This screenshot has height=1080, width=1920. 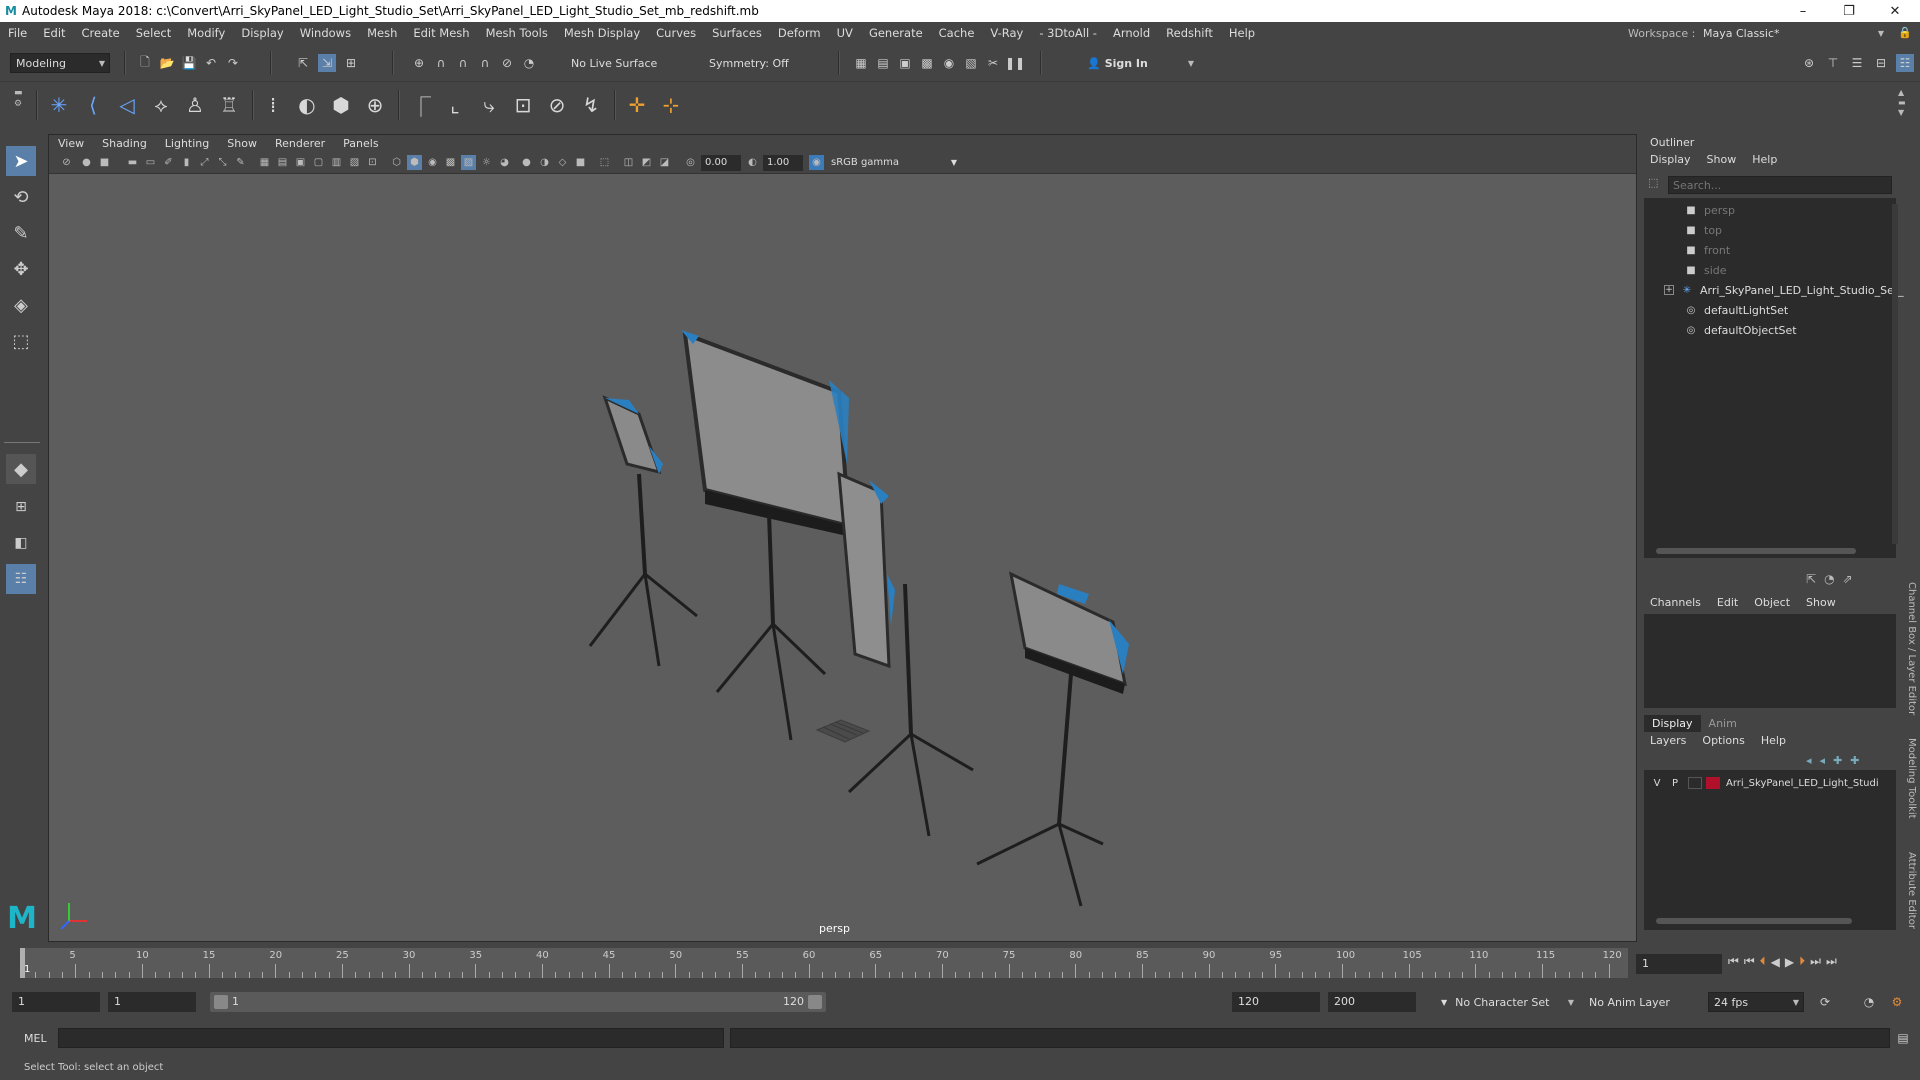 I want to click on select-tool-icon: ➤, so click(x=21, y=161).